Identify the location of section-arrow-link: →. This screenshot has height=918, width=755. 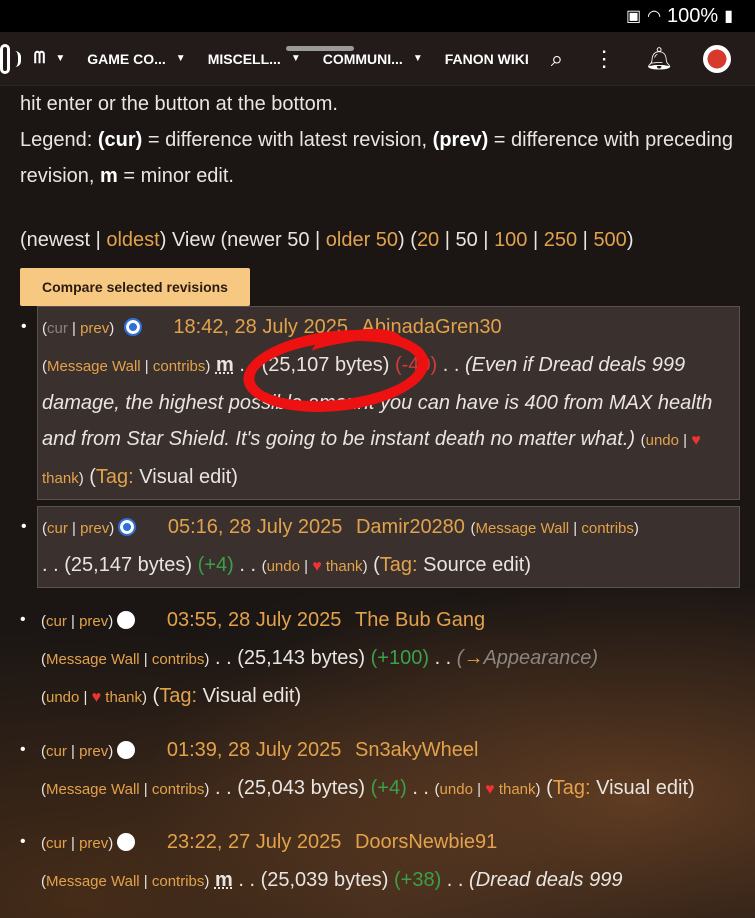
(473, 658).